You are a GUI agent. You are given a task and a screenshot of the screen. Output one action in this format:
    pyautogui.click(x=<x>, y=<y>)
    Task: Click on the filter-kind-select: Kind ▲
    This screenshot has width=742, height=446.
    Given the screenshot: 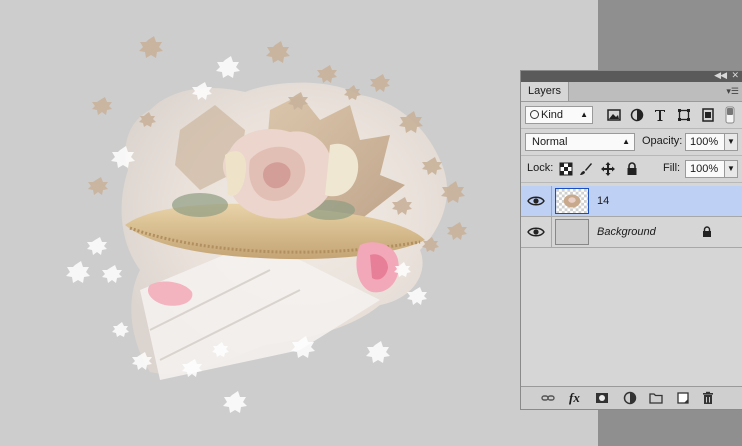 What is the action you would take?
    pyautogui.click(x=559, y=115)
    